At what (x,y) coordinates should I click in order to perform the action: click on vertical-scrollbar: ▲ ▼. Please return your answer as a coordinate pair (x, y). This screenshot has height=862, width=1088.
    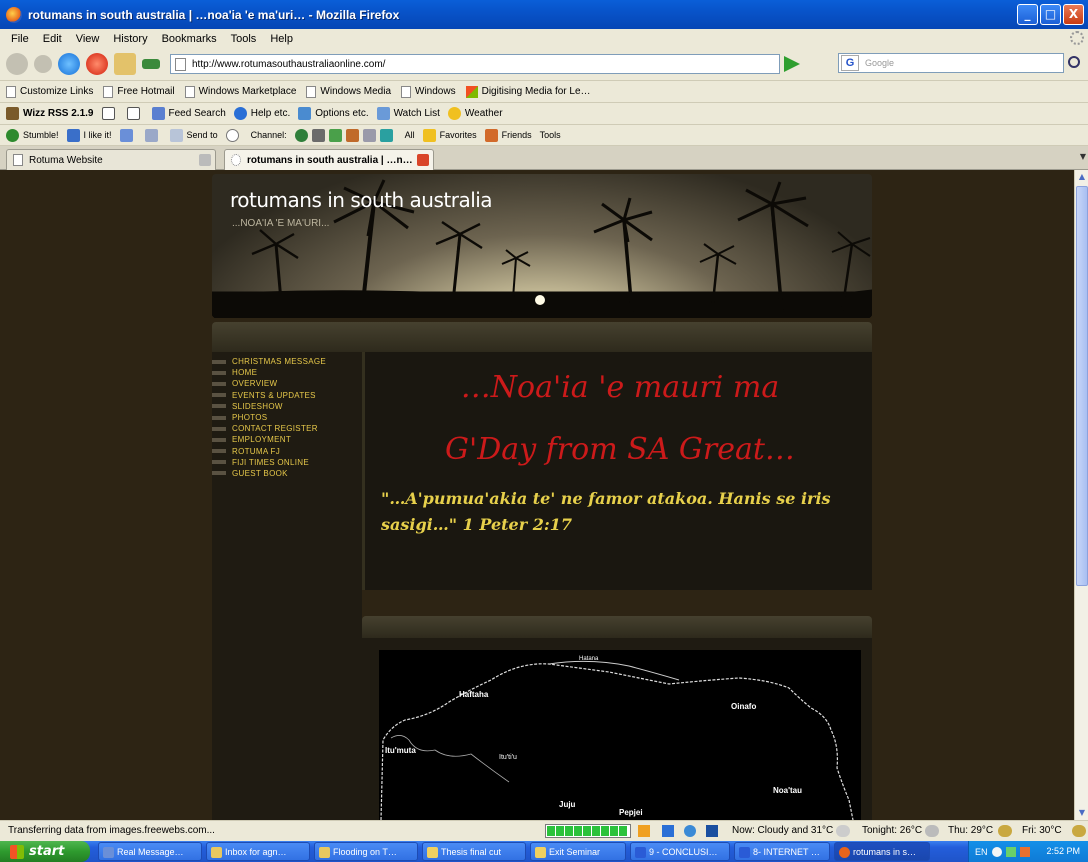
    Looking at the image, I should click on (1081, 495).